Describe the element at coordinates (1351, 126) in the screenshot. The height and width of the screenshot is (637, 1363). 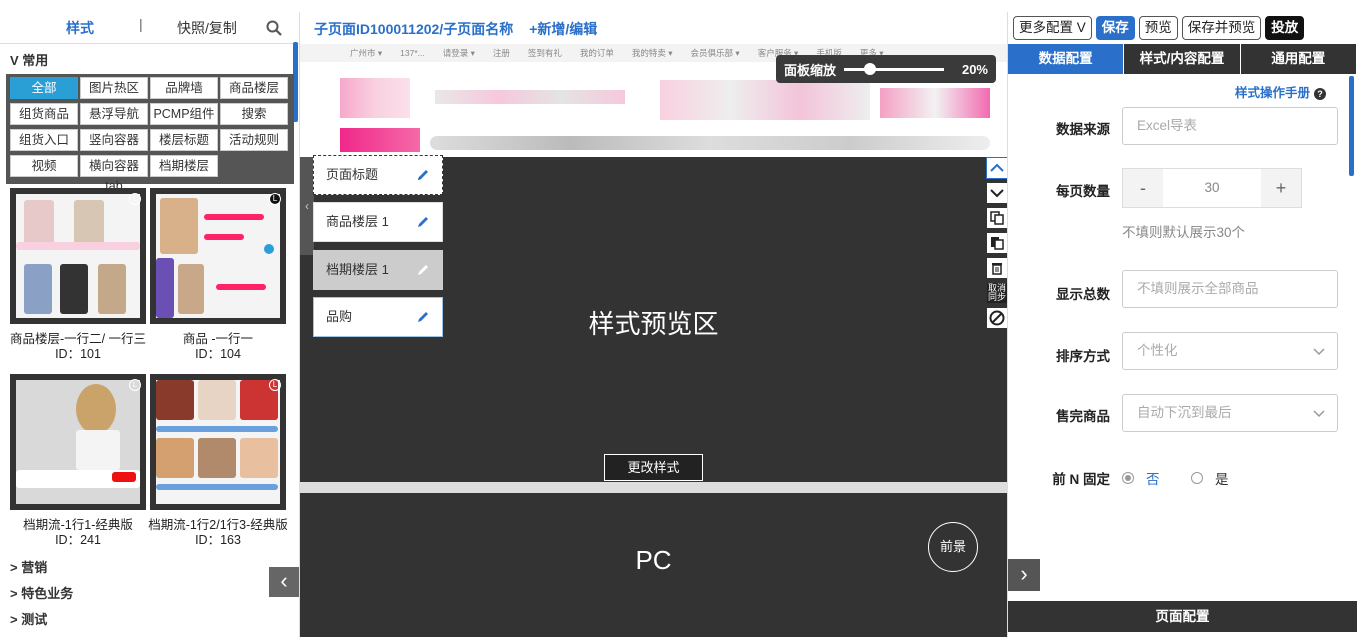
I see `right-scrollbar` at that location.